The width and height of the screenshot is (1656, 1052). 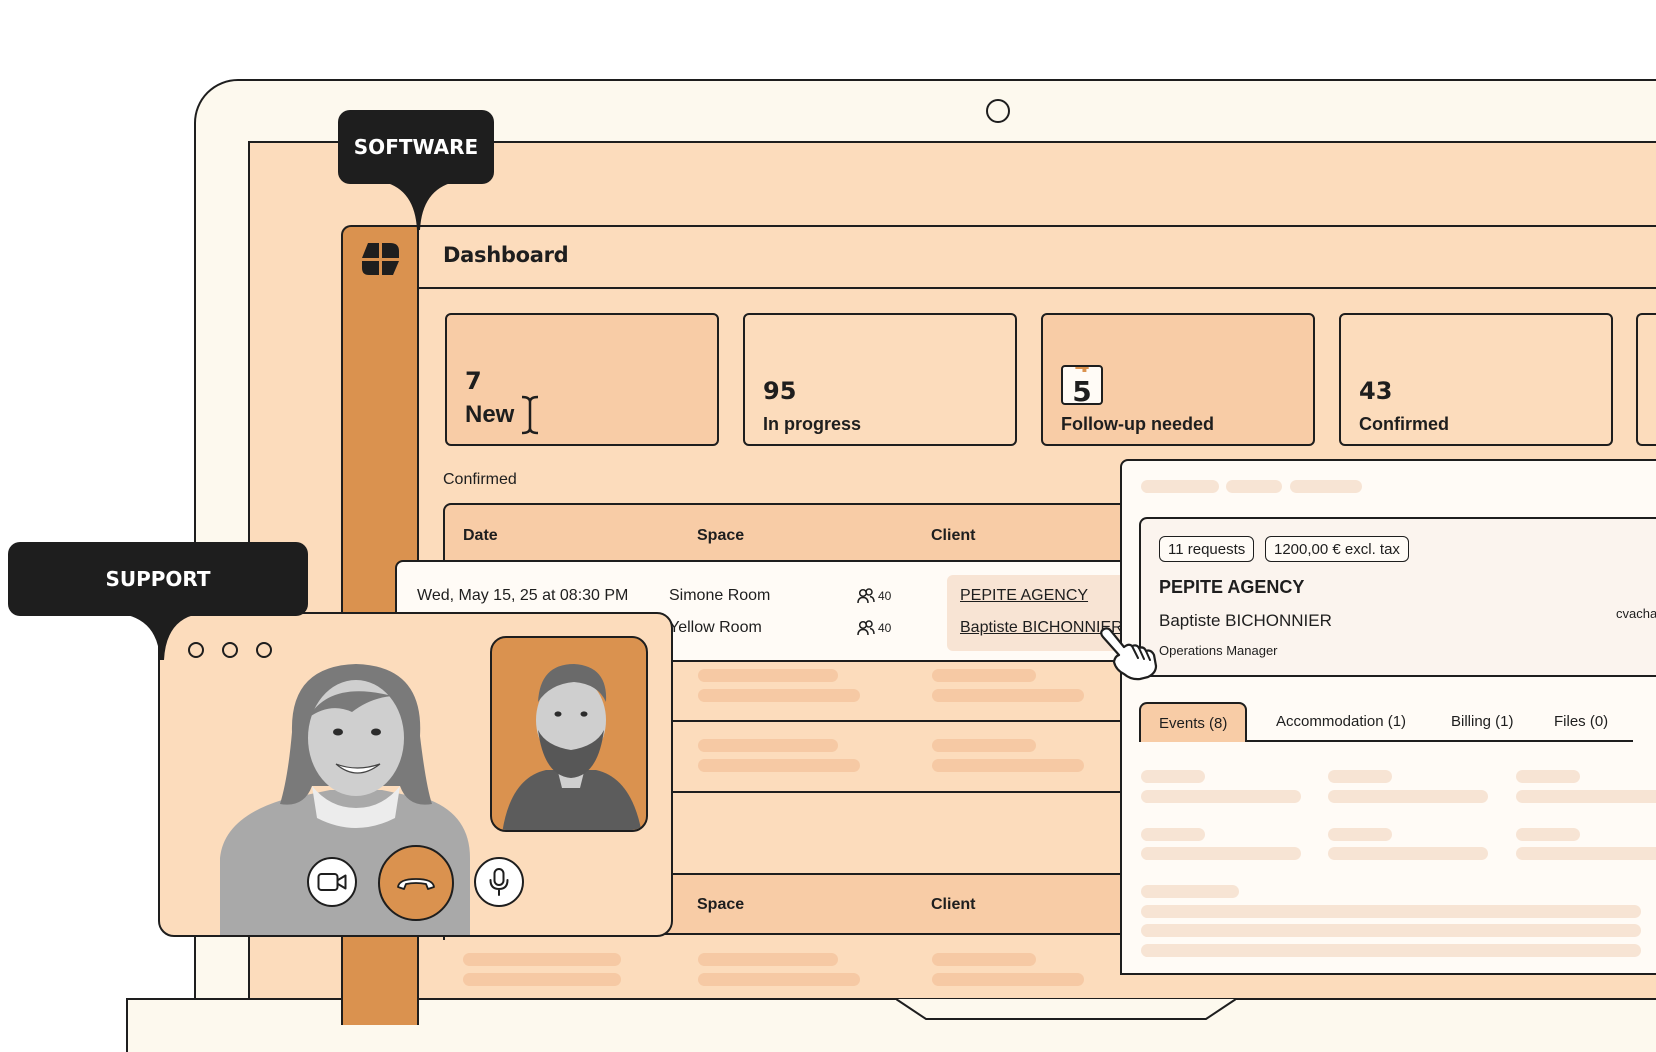 I want to click on stat-label: Follow-up needed, so click(x=1137, y=424).